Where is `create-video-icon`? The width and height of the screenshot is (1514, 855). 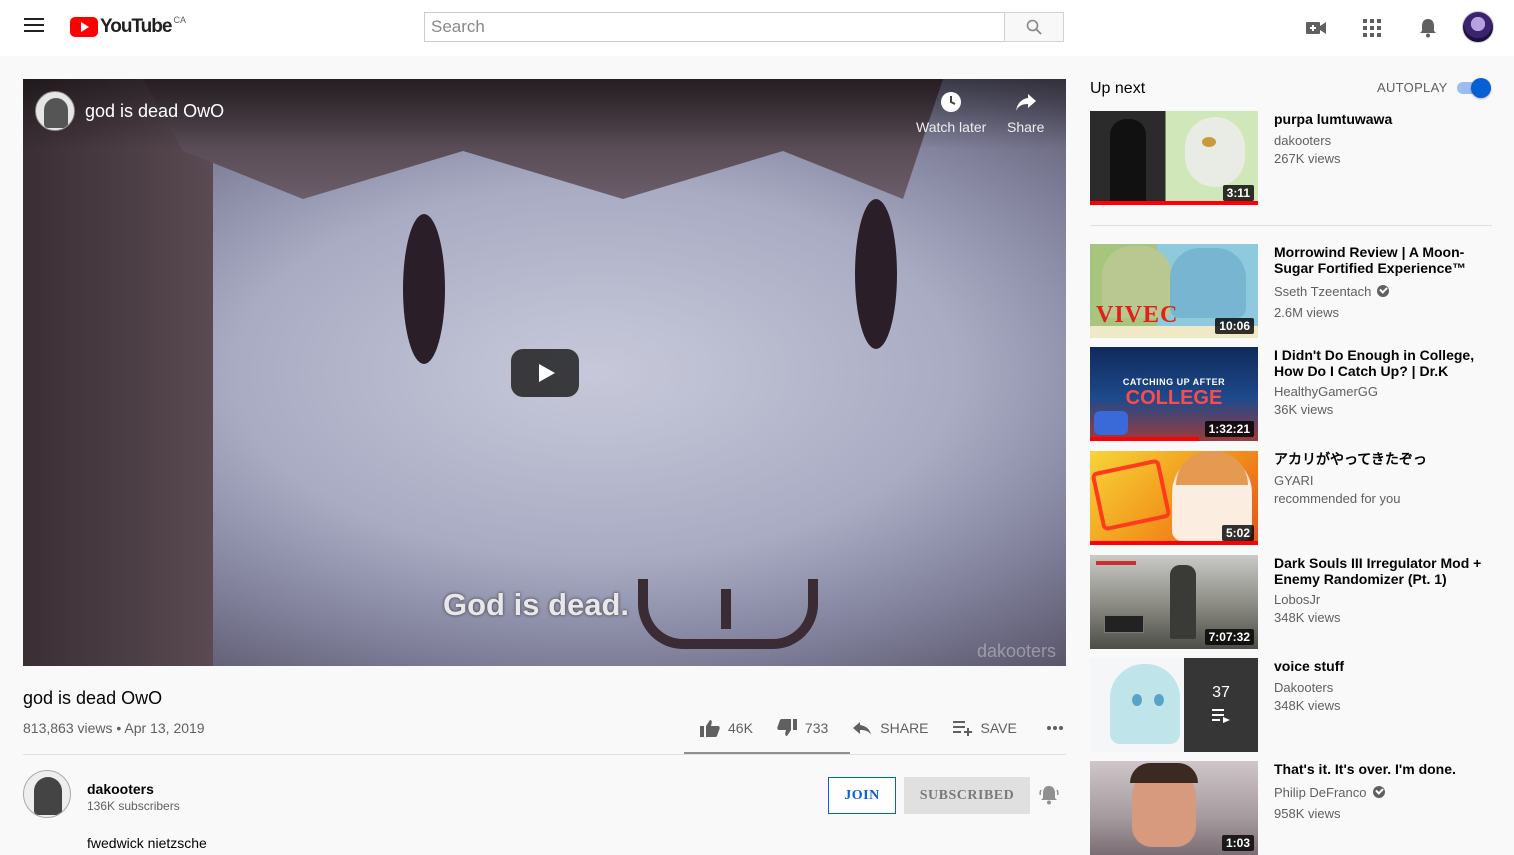 create-video-icon is located at coordinates (1316, 28).